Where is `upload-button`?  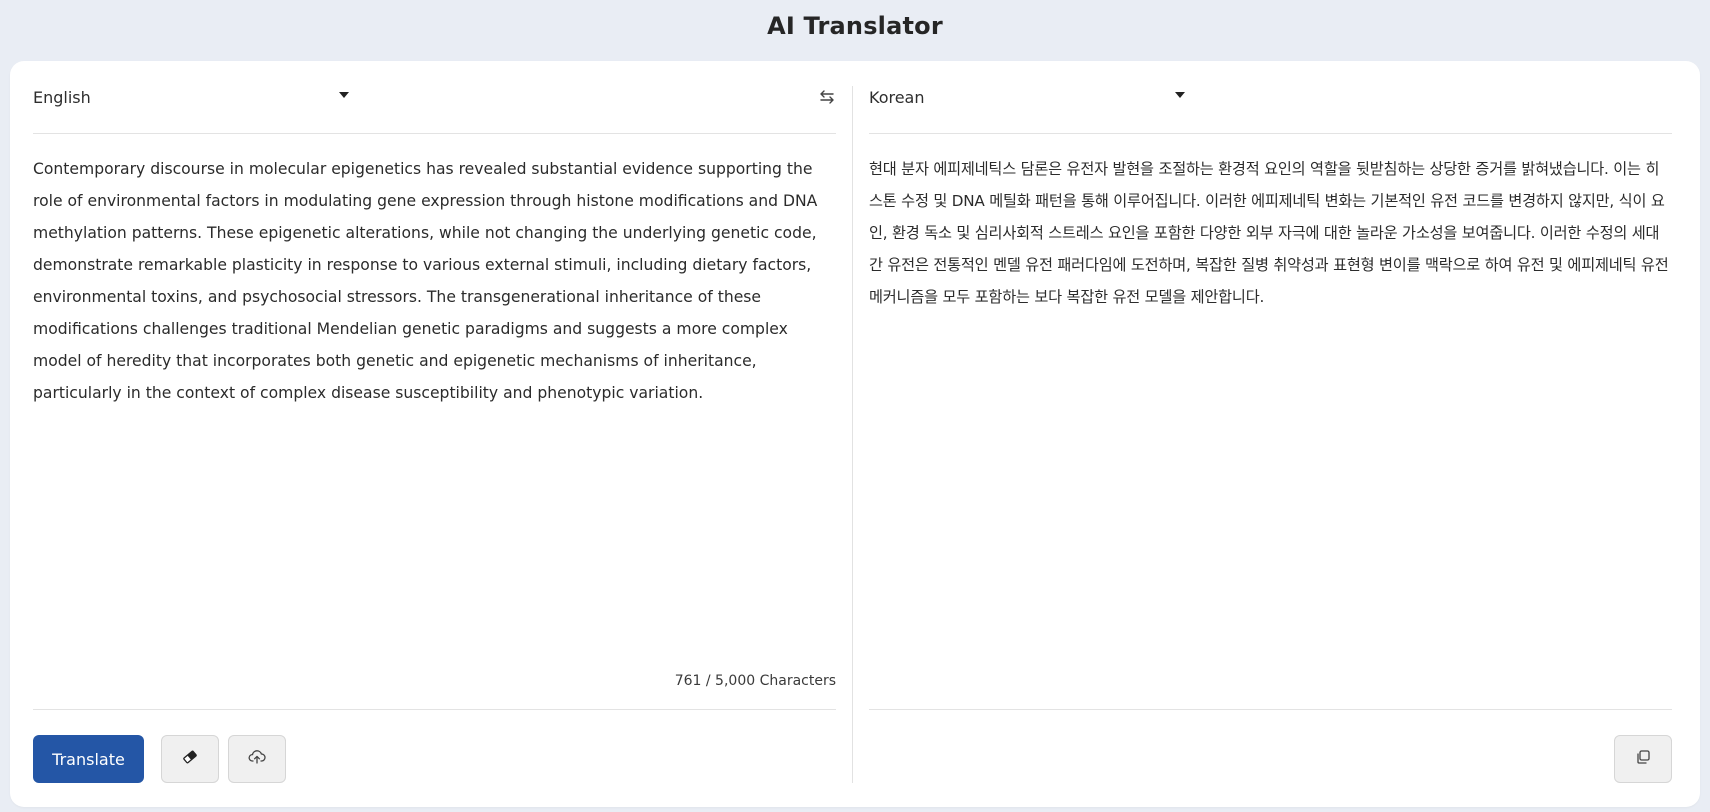
upload-button is located at coordinates (257, 759).